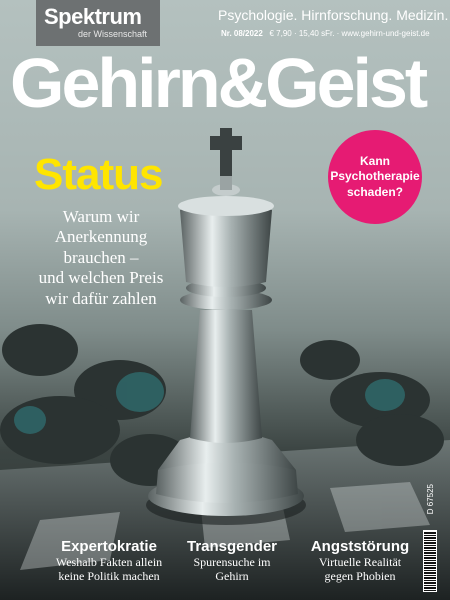 The height and width of the screenshot is (600, 450). Describe the element at coordinates (232, 546) in the screenshot. I see `topic-title: Transgender` at that location.